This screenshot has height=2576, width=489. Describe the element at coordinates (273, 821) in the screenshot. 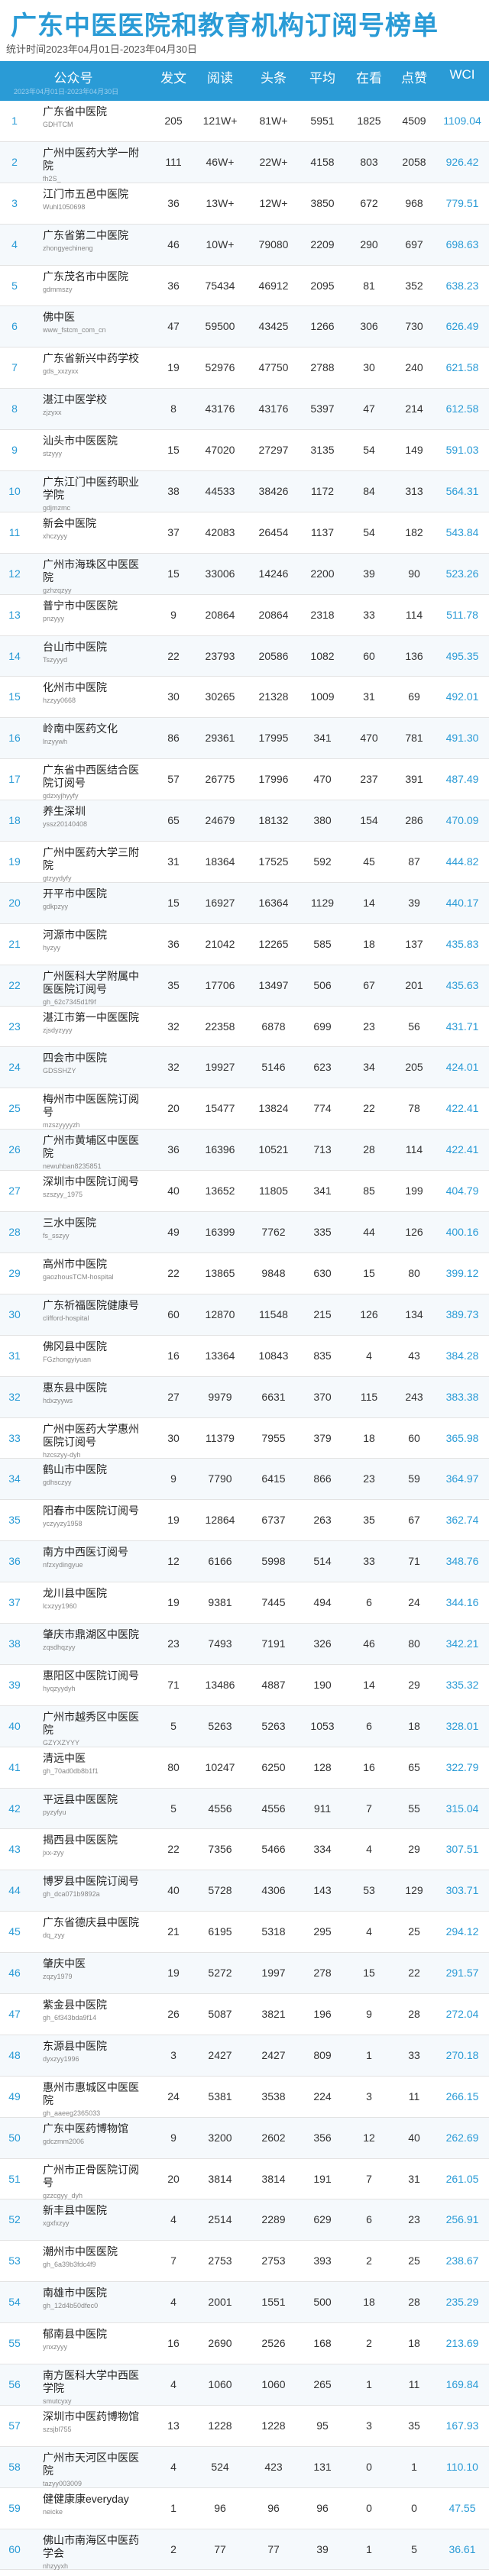

I see `headline-read-count: 18132` at that location.